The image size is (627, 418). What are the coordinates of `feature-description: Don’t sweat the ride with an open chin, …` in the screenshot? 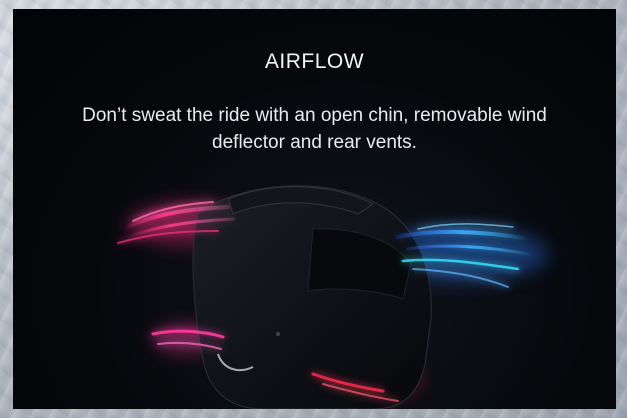 It's located at (314, 129).